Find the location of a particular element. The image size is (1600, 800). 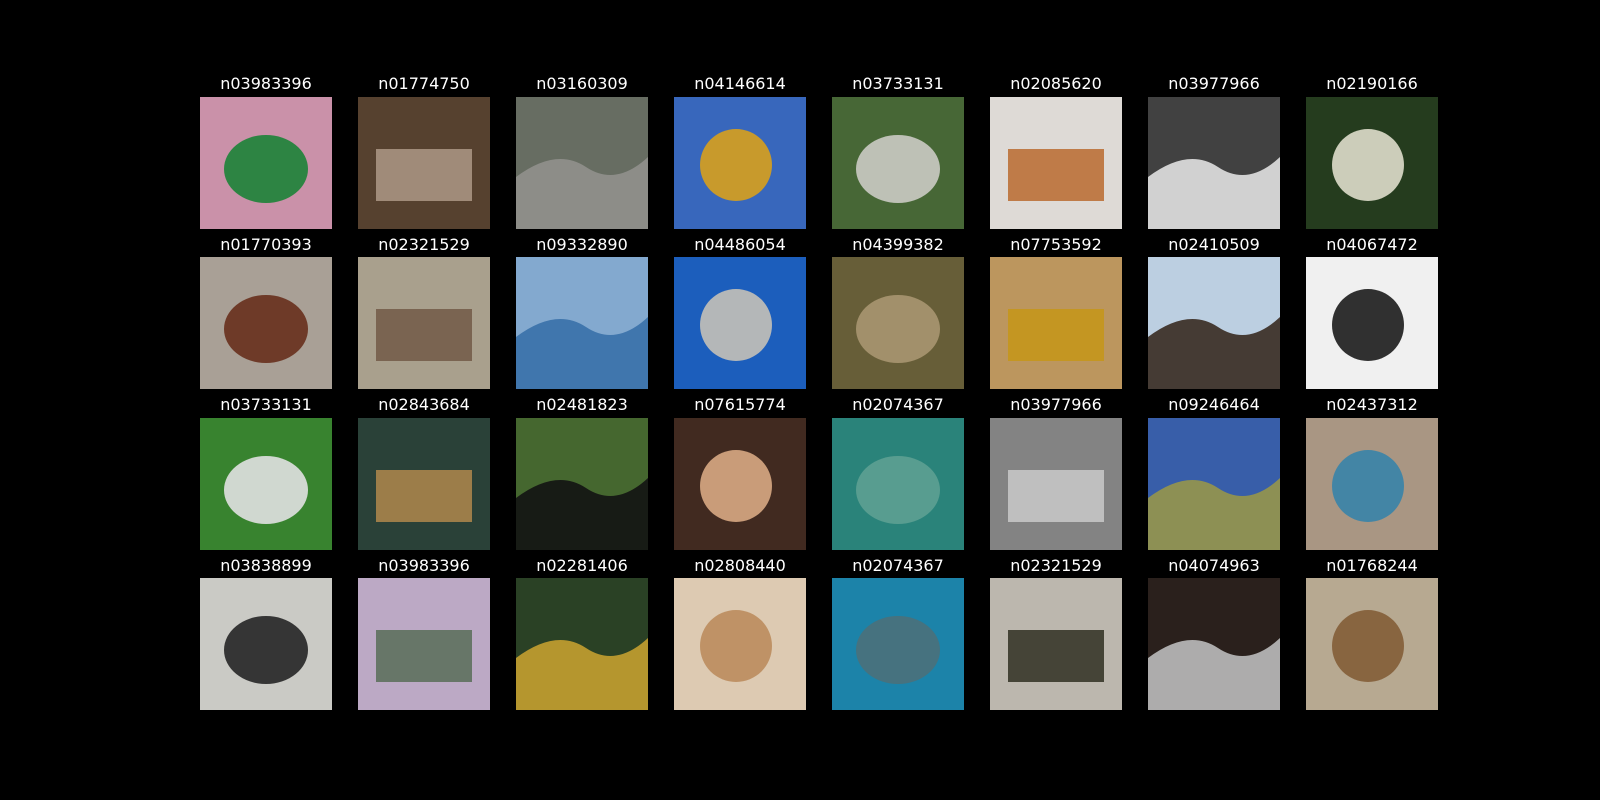

image-label: n02321529 is located at coordinates (1056, 565).